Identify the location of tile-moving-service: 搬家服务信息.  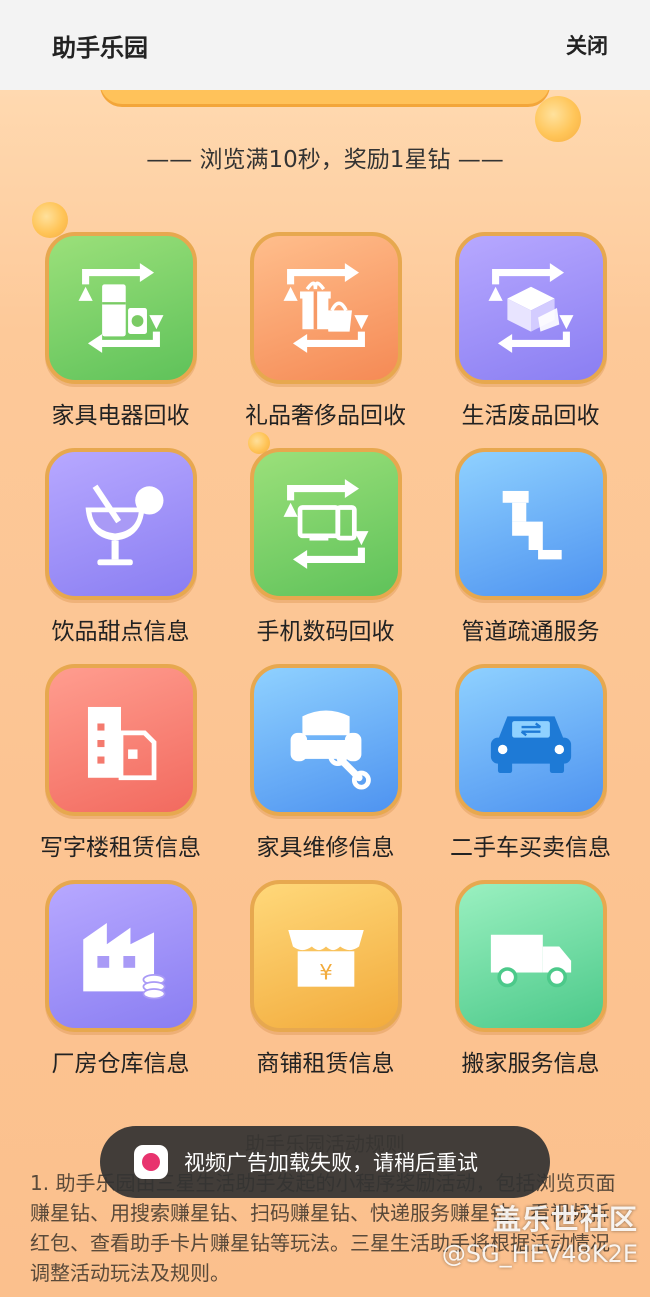
(530, 980).